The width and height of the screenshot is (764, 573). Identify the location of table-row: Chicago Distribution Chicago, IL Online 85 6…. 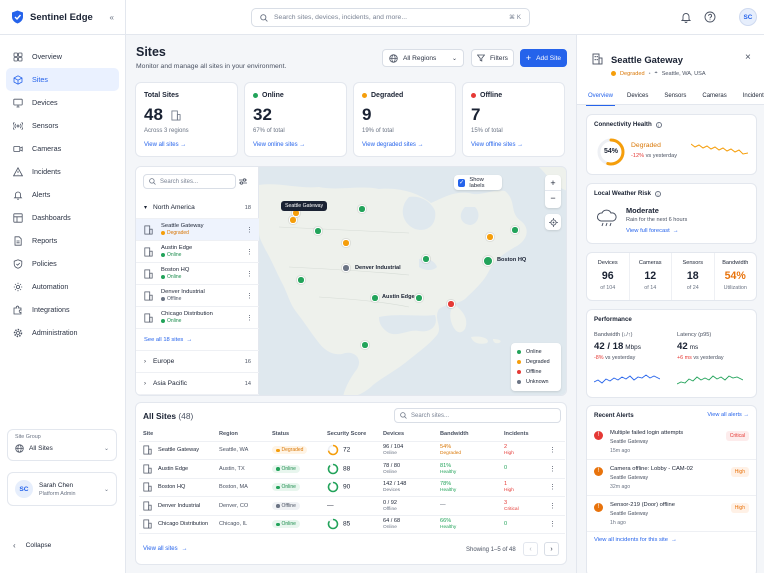
(352, 524).